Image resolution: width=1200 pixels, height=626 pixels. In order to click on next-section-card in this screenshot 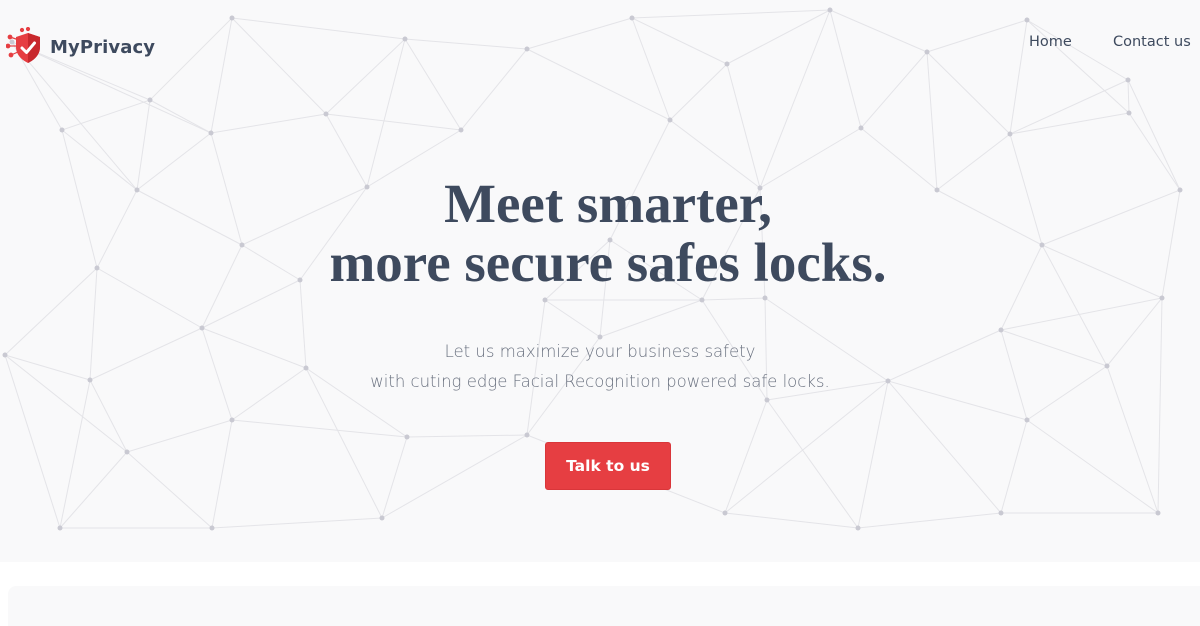, I will do `click(604, 606)`.